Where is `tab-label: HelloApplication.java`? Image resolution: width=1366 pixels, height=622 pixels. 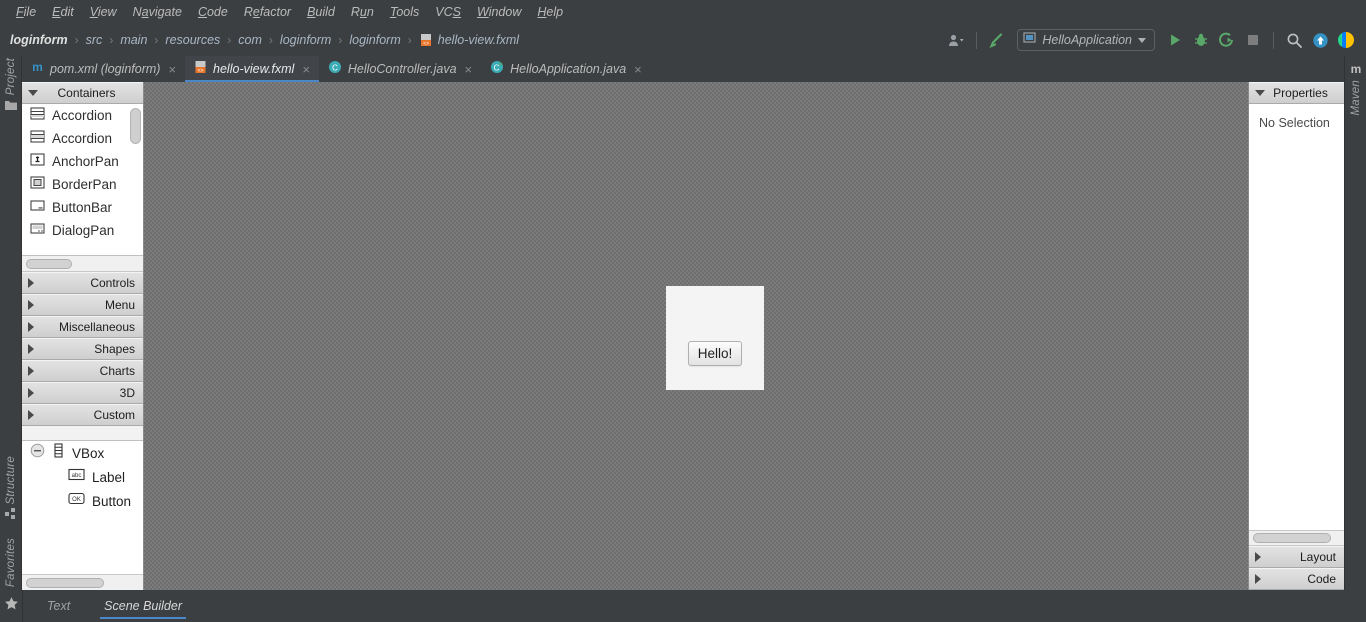 tab-label: HelloApplication.java is located at coordinates (568, 69).